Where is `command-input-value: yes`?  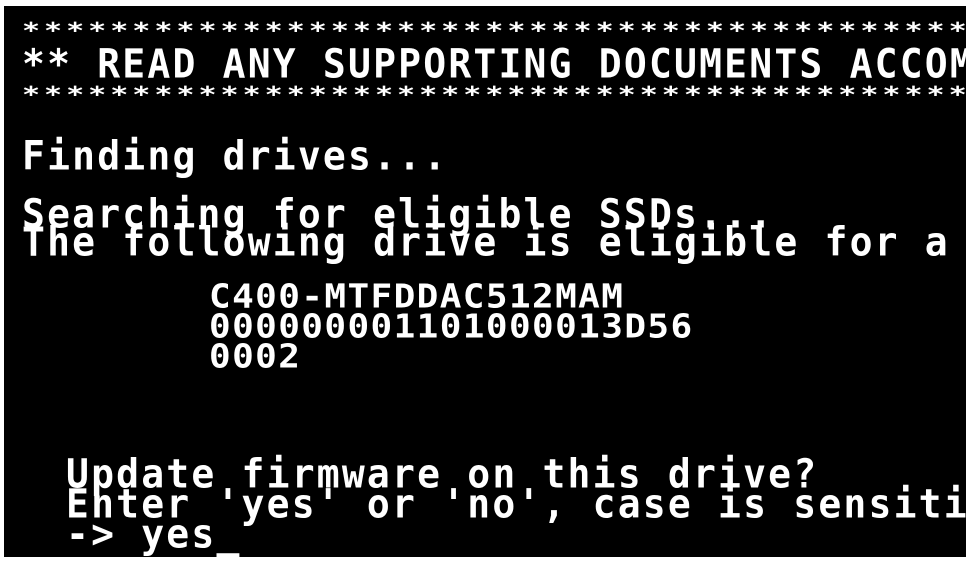 command-input-value: yes is located at coordinates (178, 534).